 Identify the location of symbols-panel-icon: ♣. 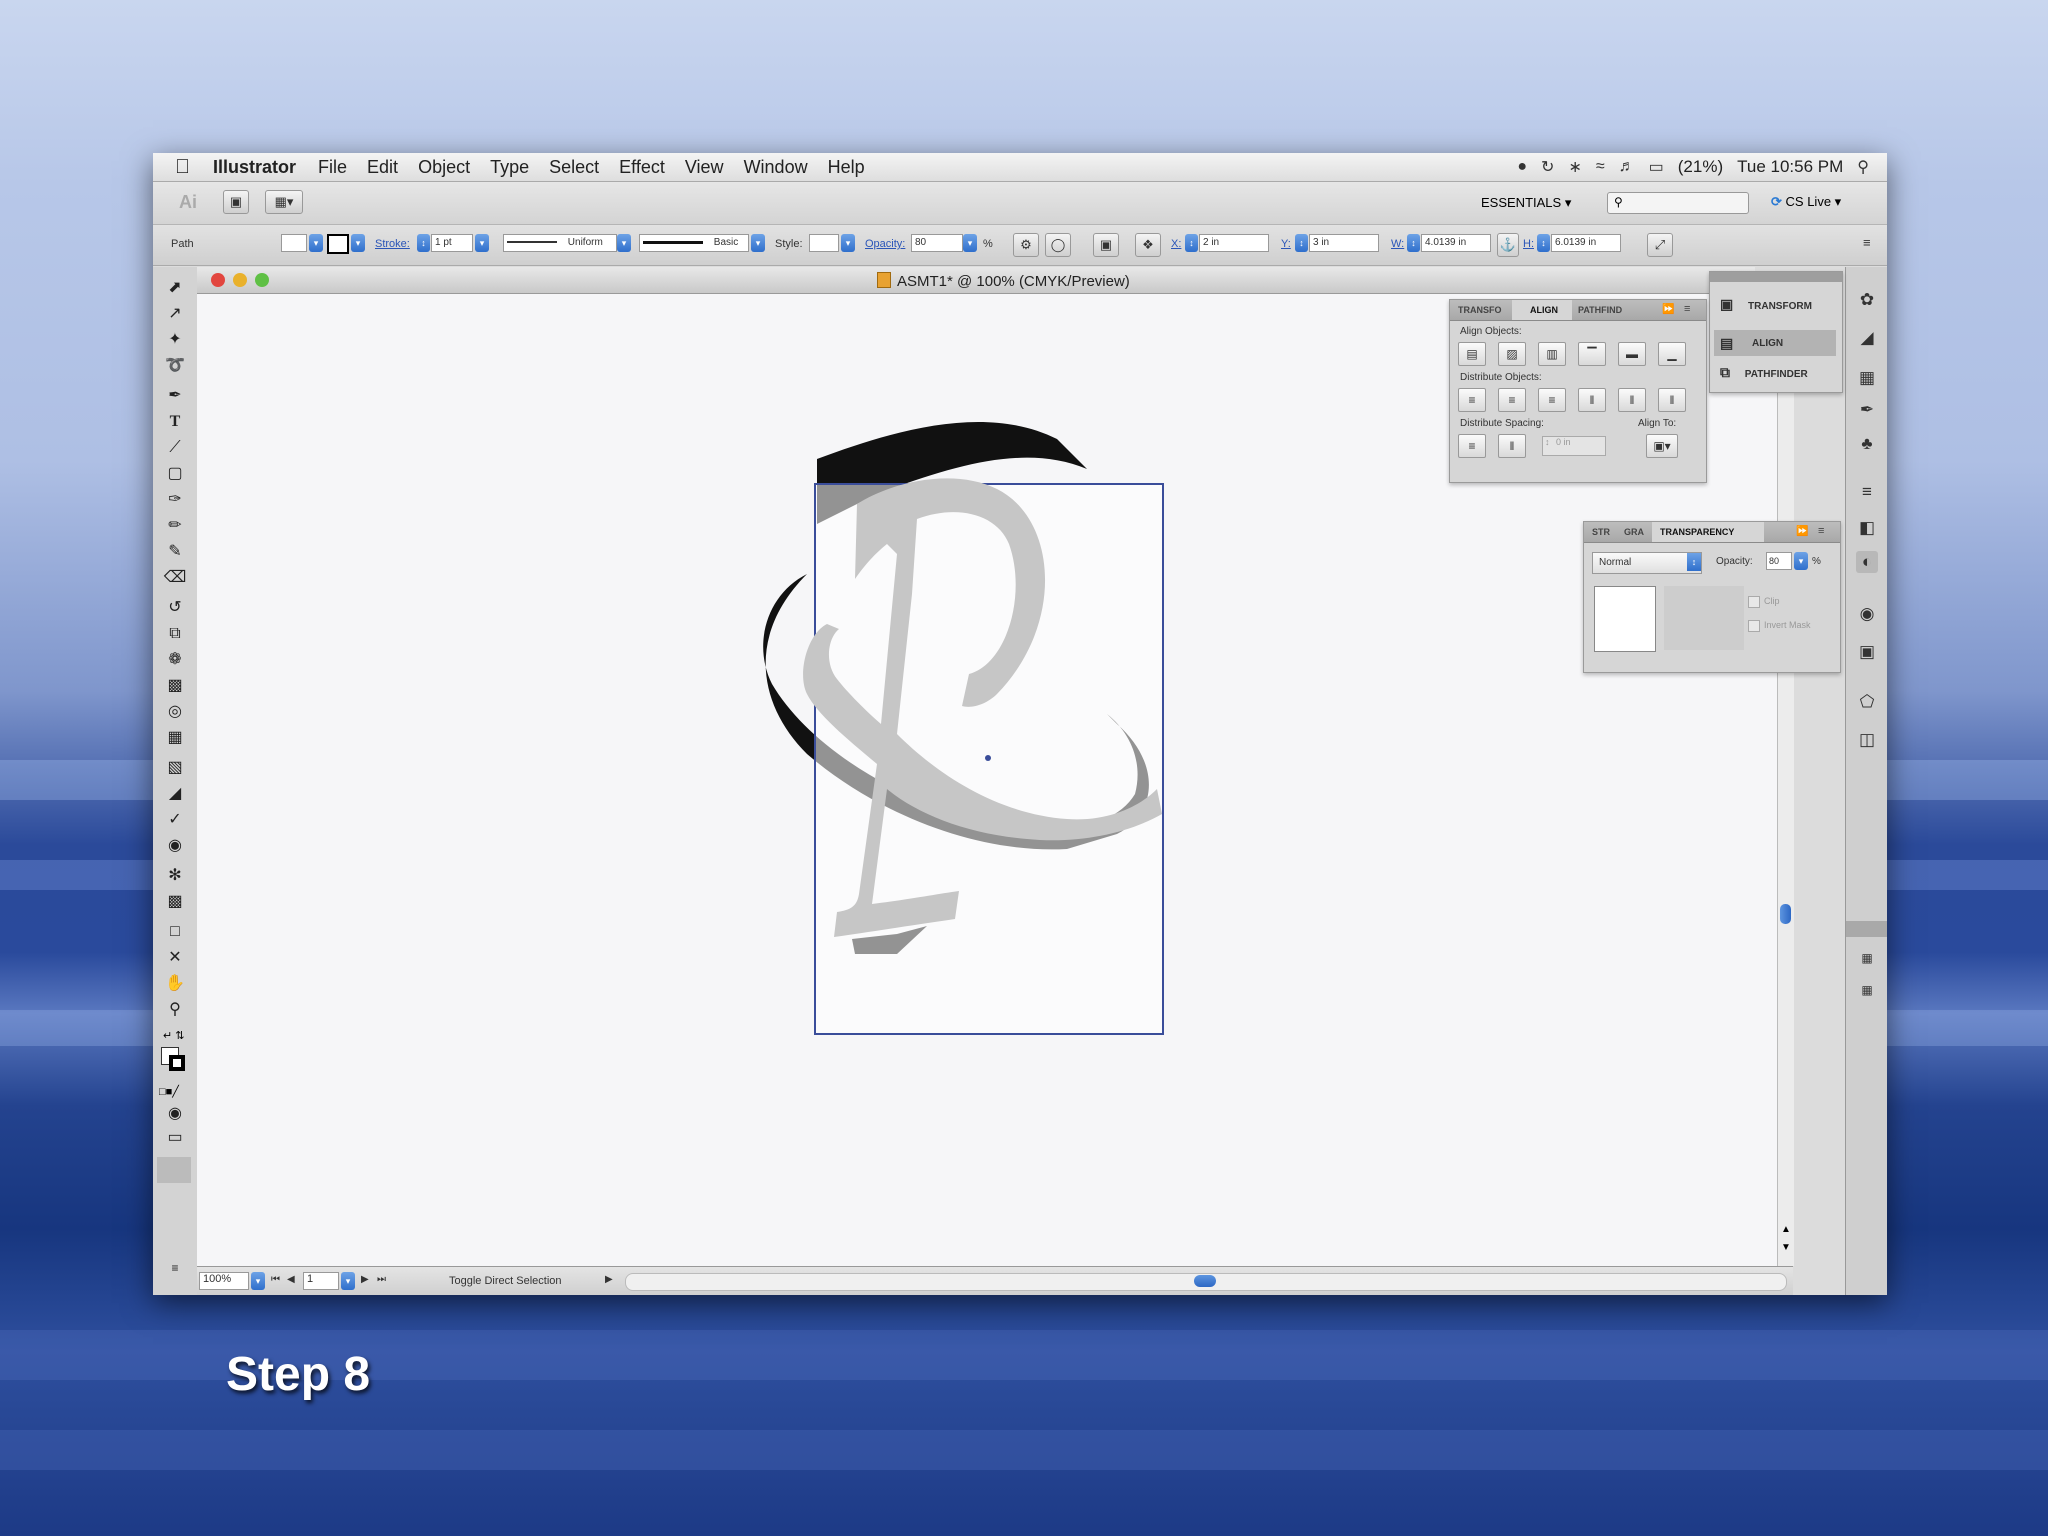
(1867, 444).